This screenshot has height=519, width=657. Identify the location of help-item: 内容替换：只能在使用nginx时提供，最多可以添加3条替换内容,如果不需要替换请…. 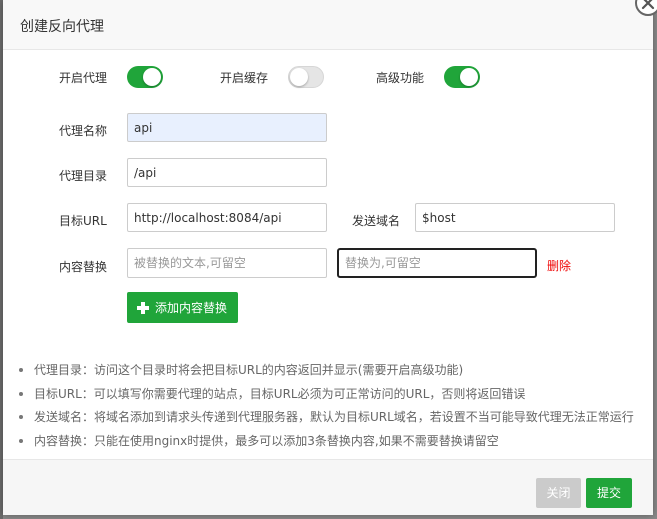
(331, 443).